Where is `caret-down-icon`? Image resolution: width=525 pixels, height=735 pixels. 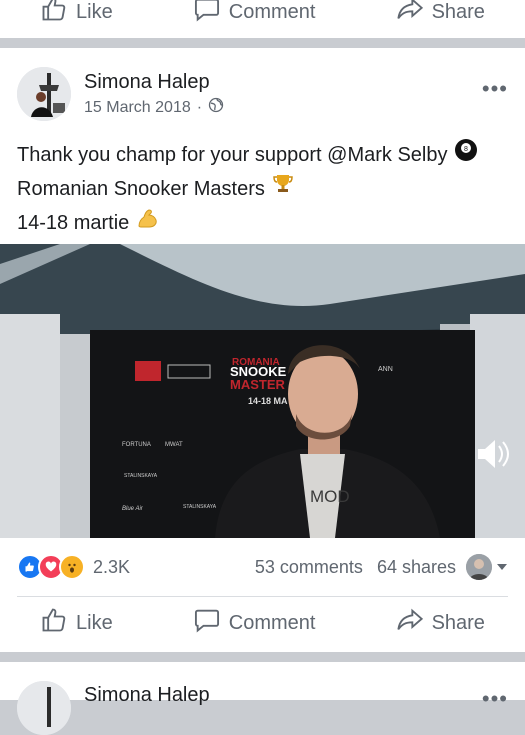
caret-down-icon is located at coordinates (502, 567).